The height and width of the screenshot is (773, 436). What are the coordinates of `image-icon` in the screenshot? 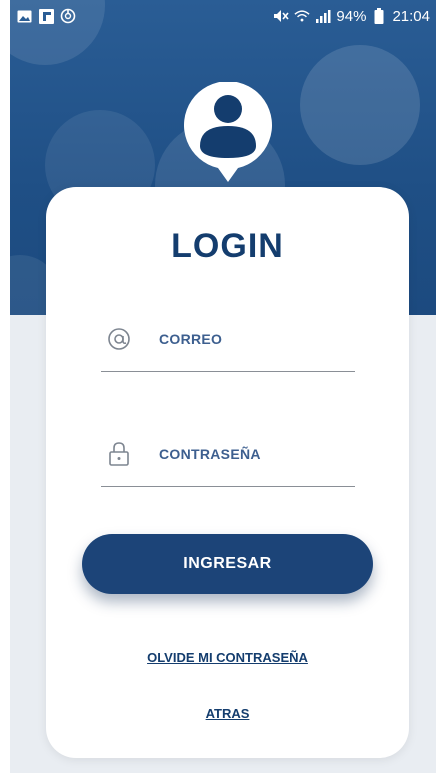 It's located at (24, 16).